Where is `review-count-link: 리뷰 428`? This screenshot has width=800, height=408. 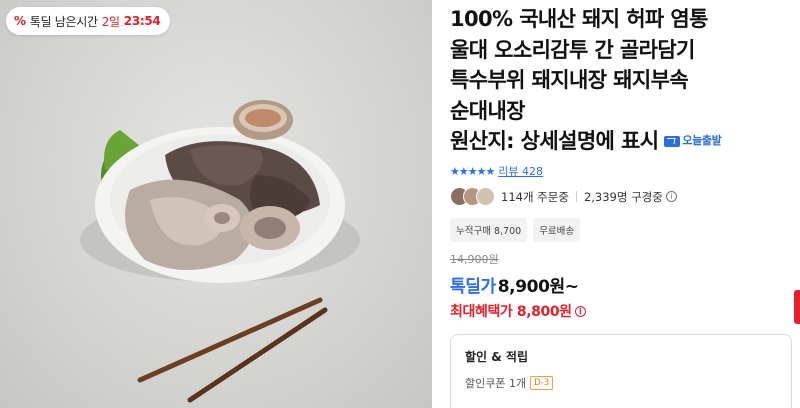 review-count-link: 리뷰 428 is located at coordinates (520, 171).